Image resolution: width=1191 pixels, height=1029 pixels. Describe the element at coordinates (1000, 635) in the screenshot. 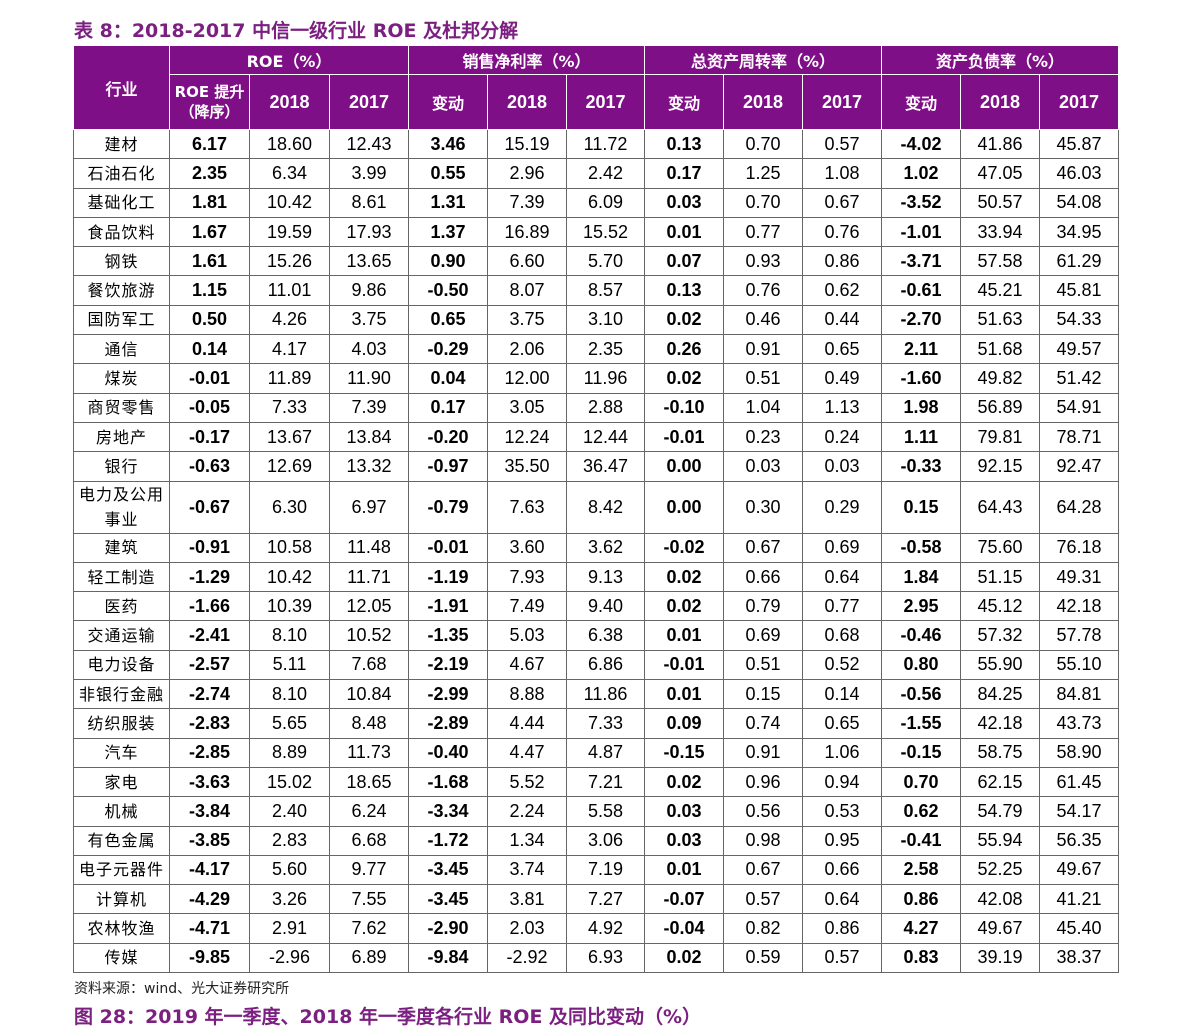

I see `value-cell: 57.32` at that location.